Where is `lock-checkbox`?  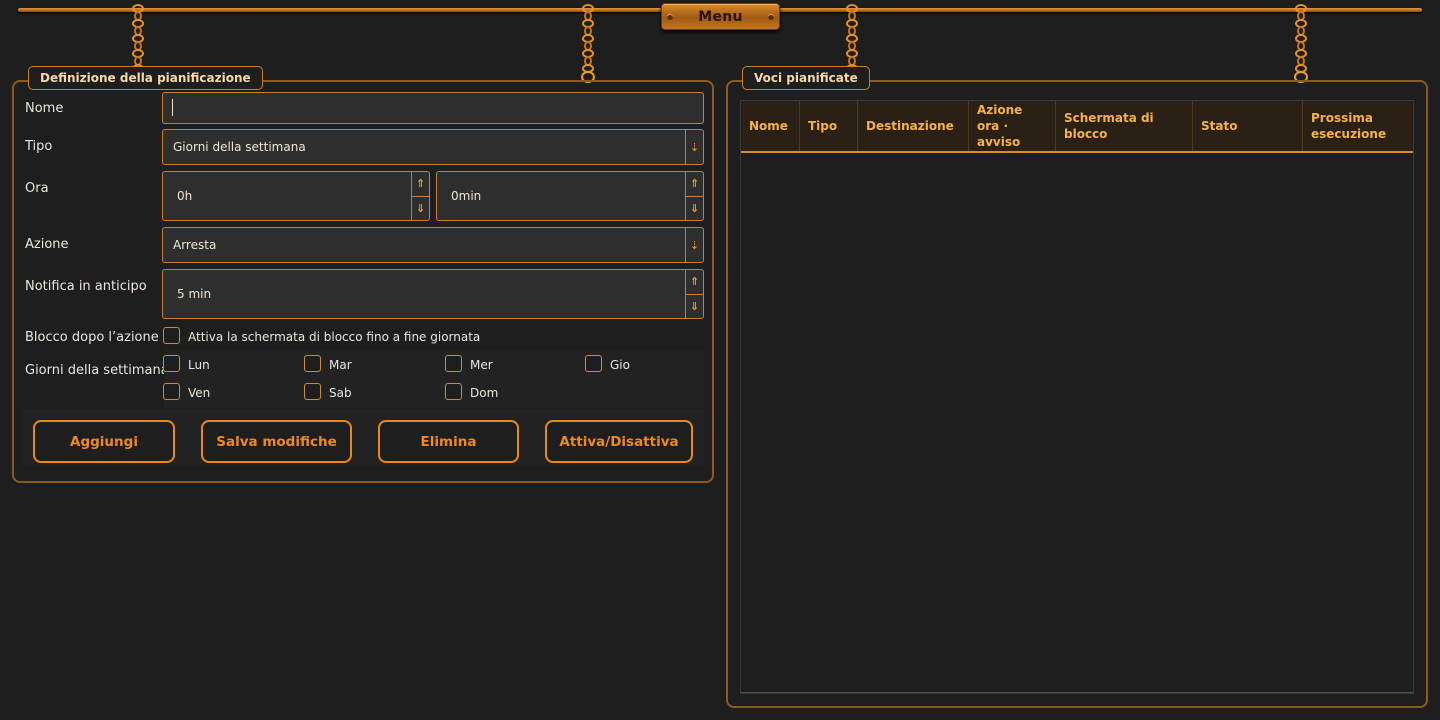
lock-checkbox is located at coordinates (171, 335).